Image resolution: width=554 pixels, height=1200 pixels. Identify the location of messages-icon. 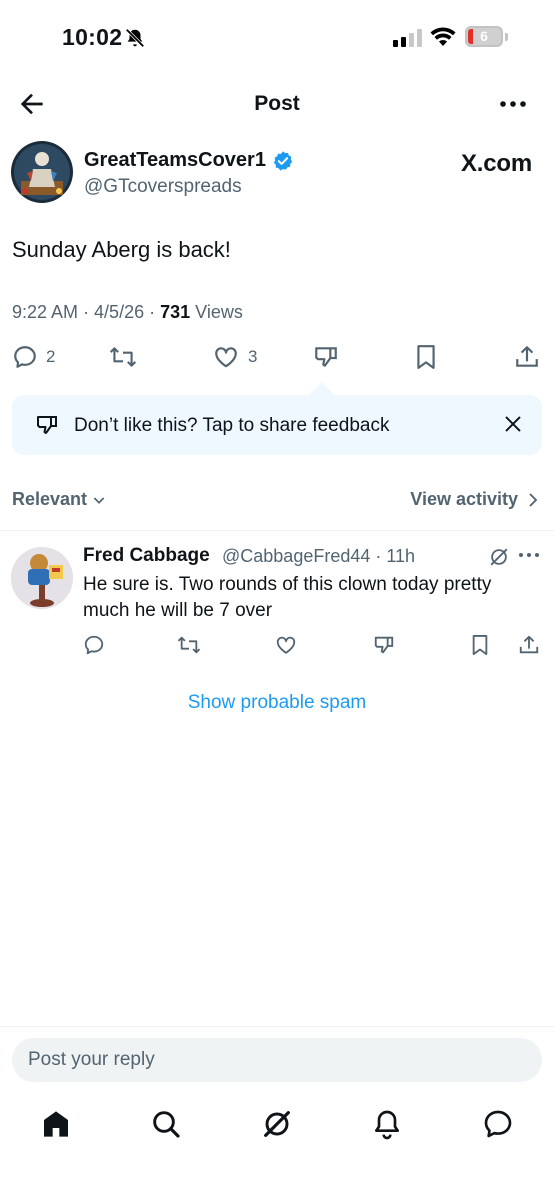
(498, 1124).